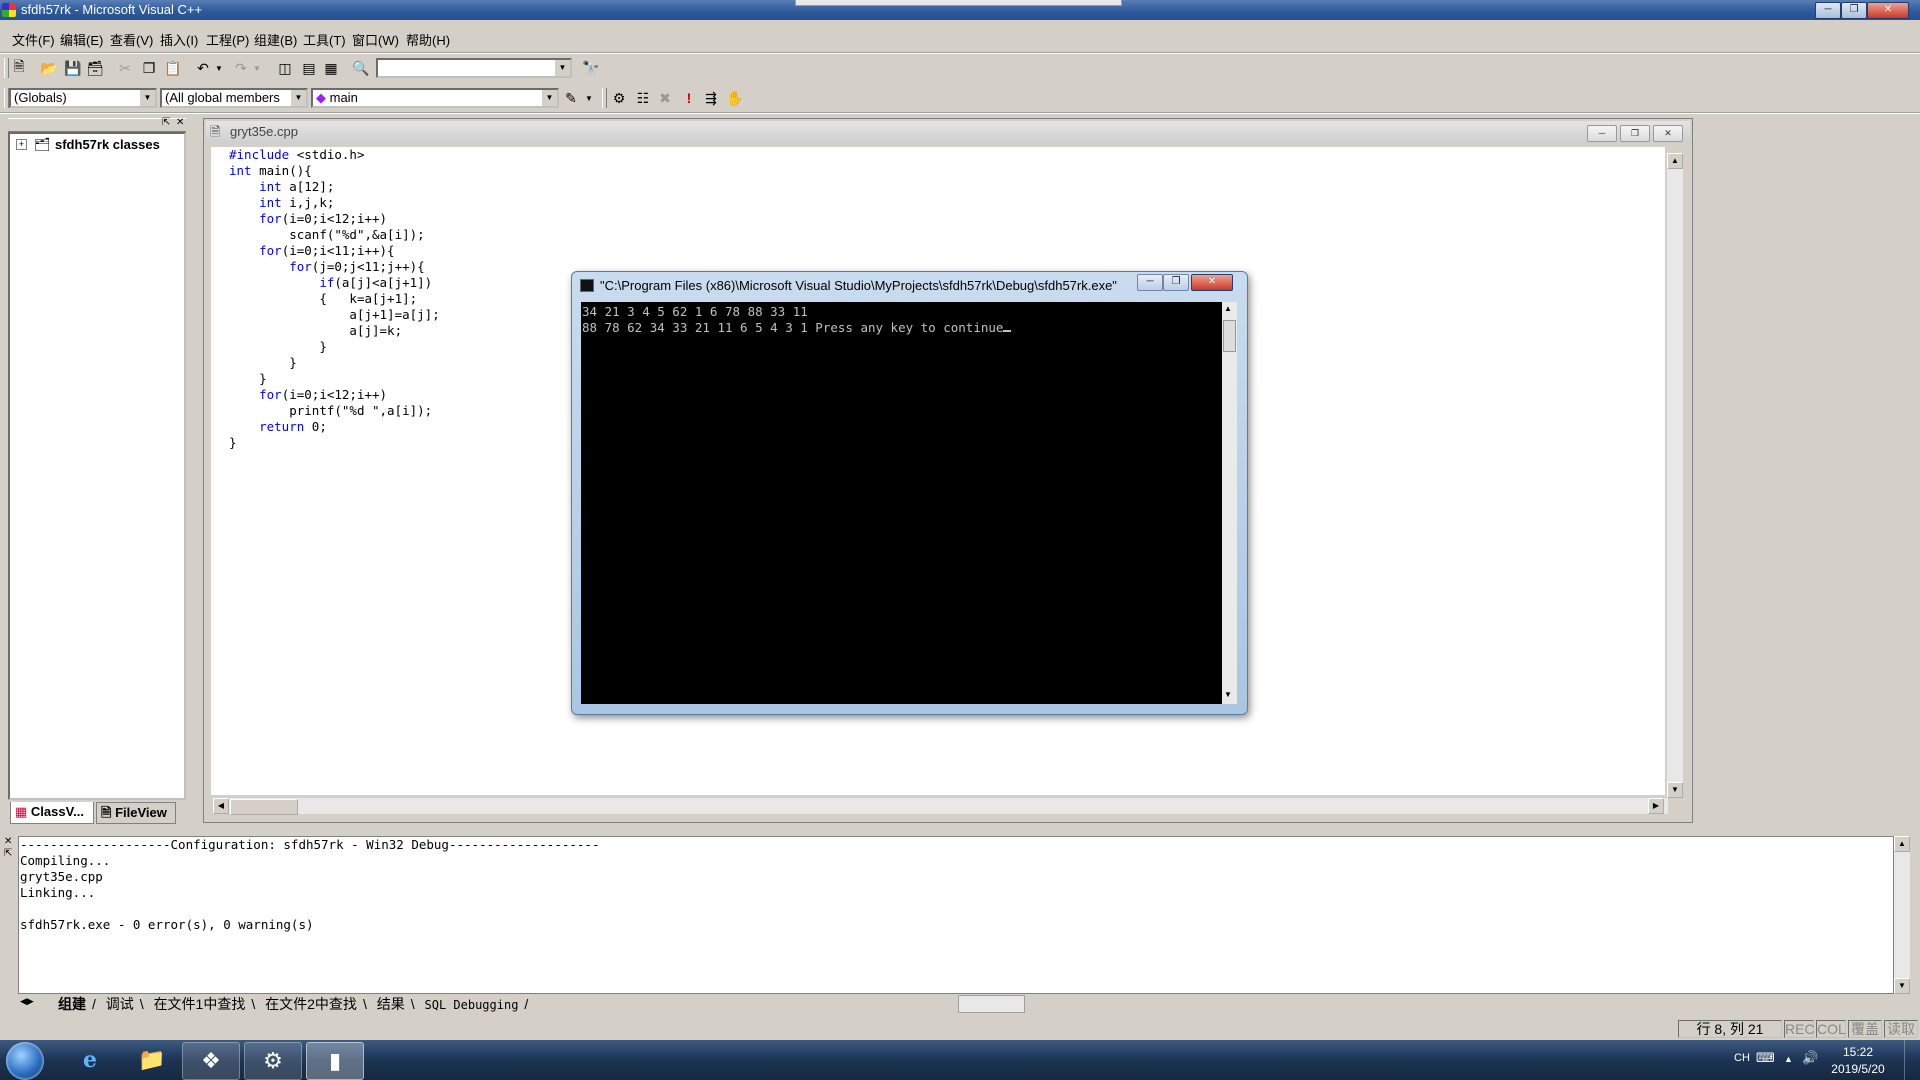 The height and width of the screenshot is (1080, 1920). What do you see at coordinates (1176, 282) in the screenshot?
I see `console-maximize-button: ❐` at bounding box center [1176, 282].